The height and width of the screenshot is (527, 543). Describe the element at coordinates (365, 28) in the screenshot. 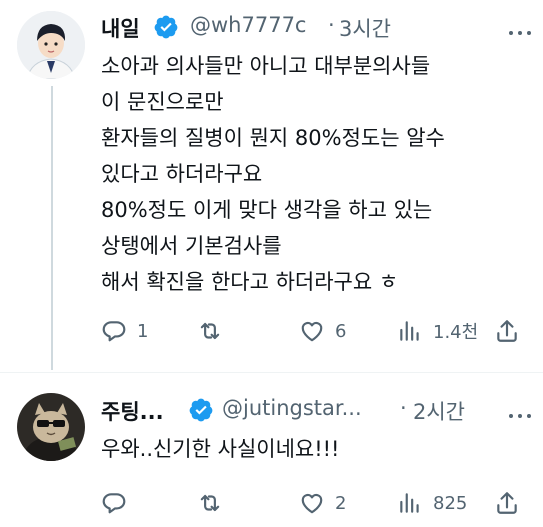

I see `post-time: 3시간` at that location.